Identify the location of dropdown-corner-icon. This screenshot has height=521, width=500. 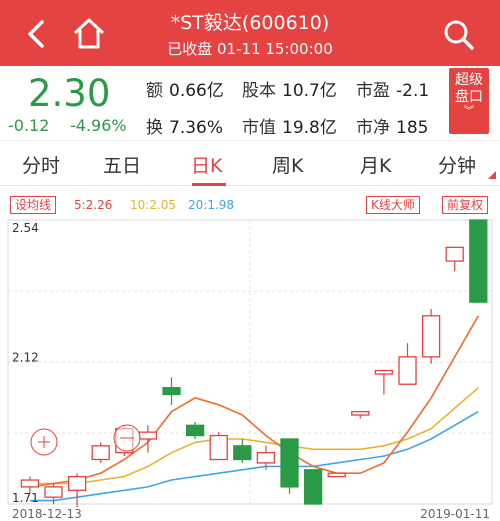
(492, 175).